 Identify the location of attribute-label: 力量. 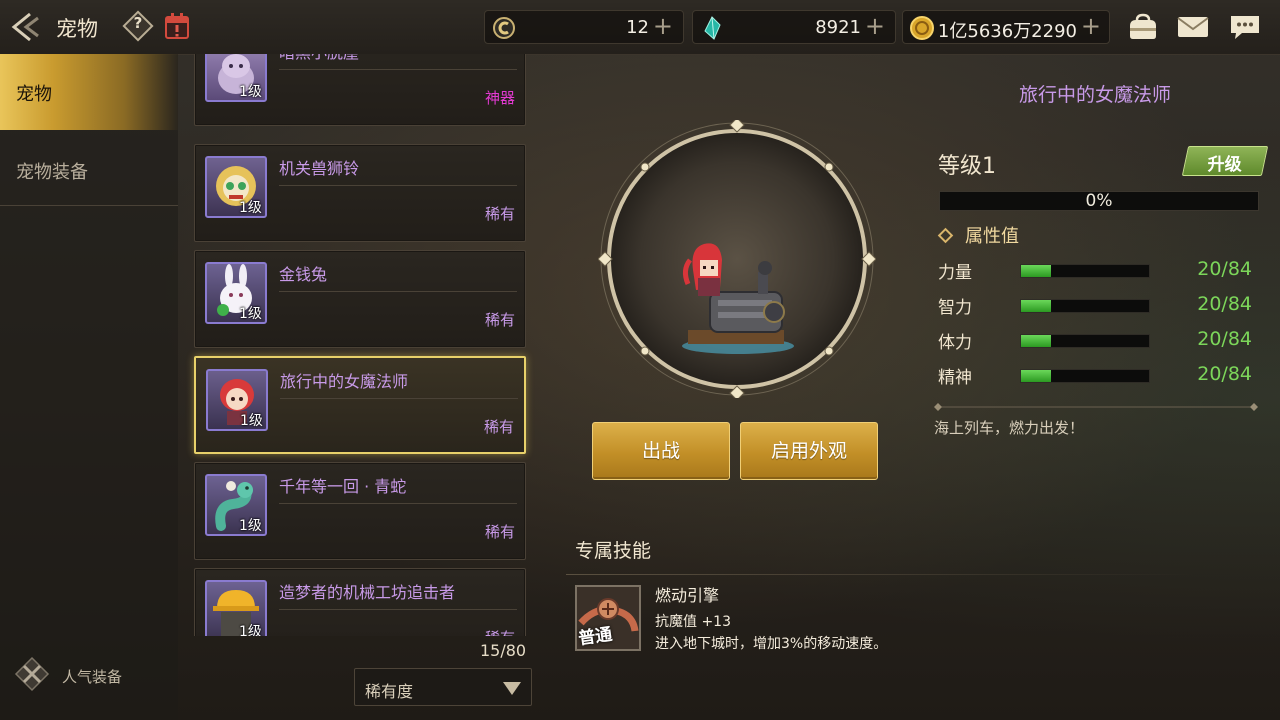
(955, 273).